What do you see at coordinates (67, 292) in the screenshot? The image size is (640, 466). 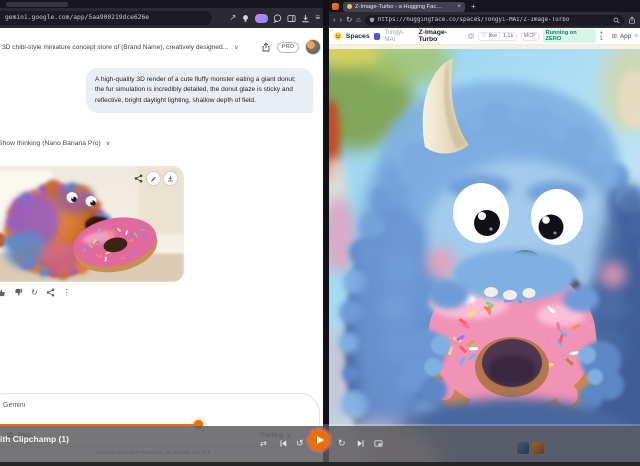 I see `more-options-icon: ⋮` at bounding box center [67, 292].